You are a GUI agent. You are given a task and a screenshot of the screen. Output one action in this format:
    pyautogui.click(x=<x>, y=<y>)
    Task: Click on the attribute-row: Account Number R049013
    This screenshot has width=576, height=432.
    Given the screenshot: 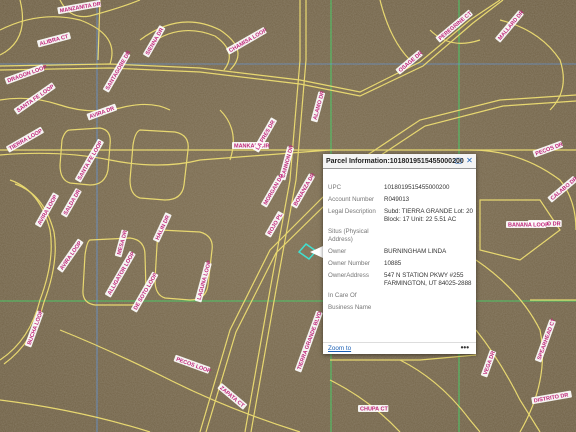 What is the action you would take?
    pyautogui.click(x=400, y=200)
    